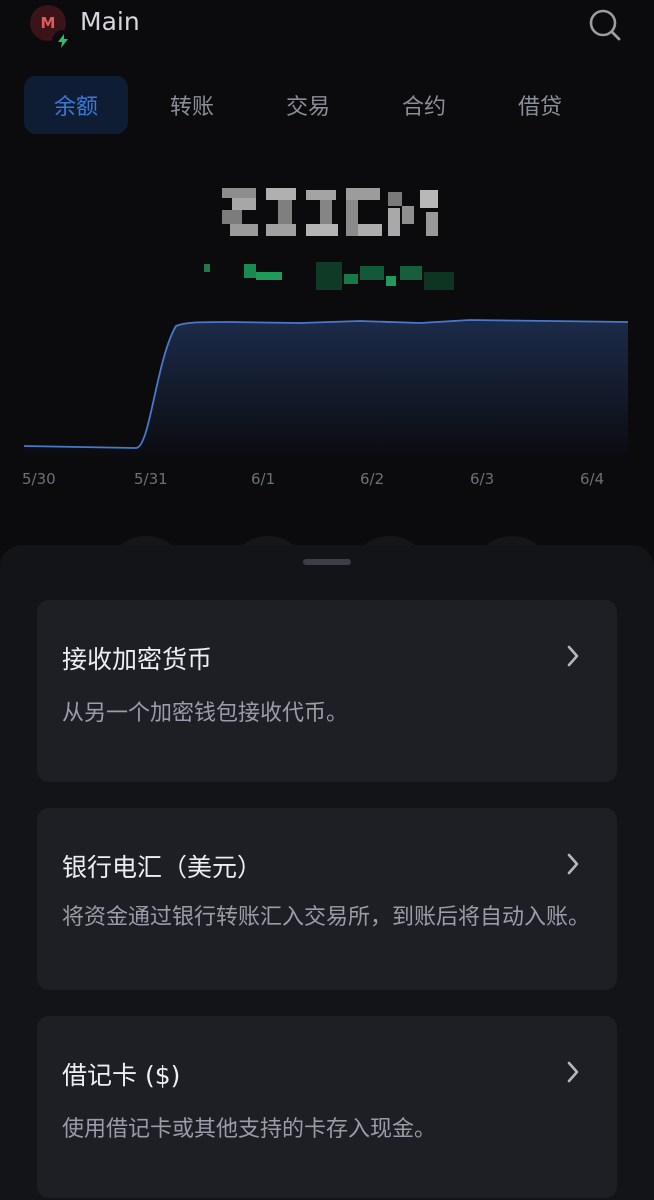  What do you see at coordinates (540, 105) in the screenshot?
I see `tab-loan: 借贷` at bounding box center [540, 105].